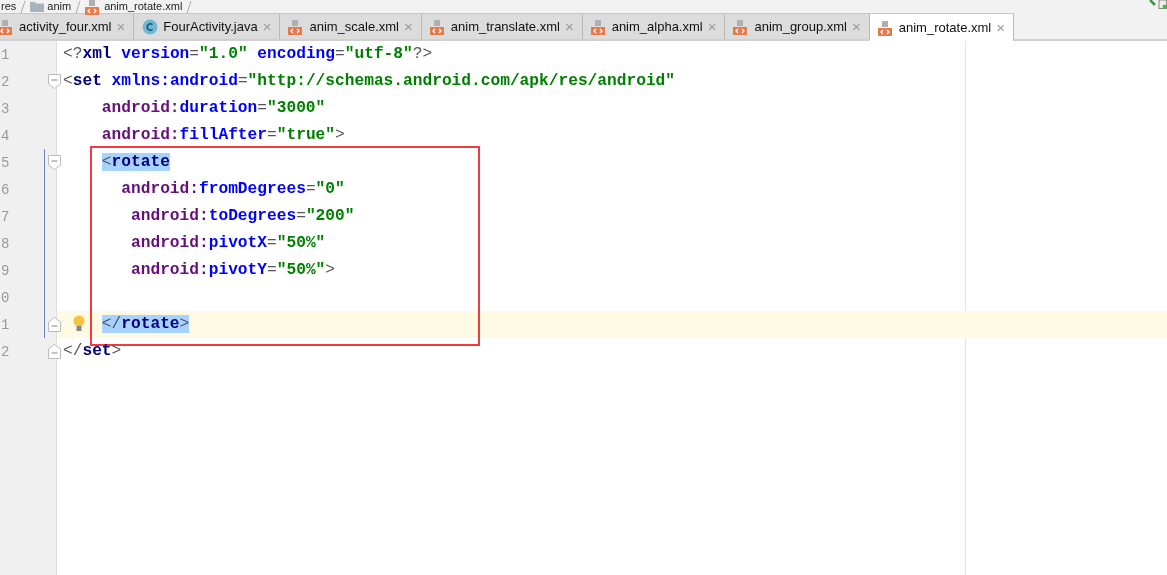 The image size is (1167, 575). Describe the element at coordinates (502, 26) in the screenshot. I see `editor-tab: anim_translate.xml ×` at that location.